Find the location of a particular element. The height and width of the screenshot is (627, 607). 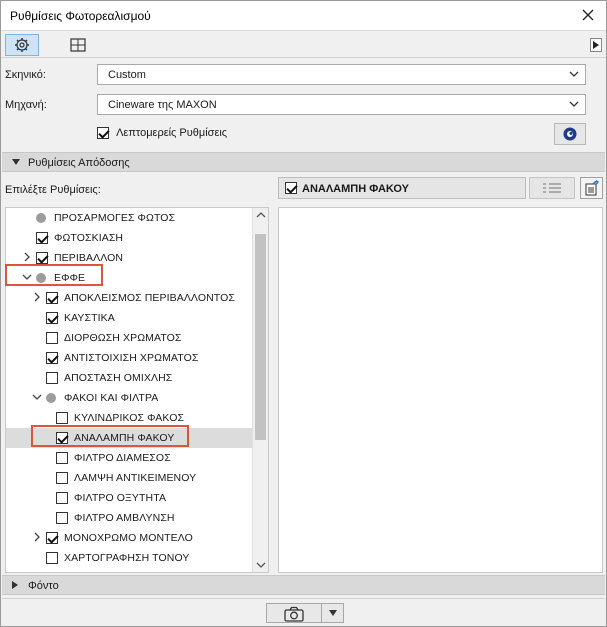

tree-item-label: ΦΑΚΟΙ ΚΑΙ ΦΙΛΤΡΑ is located at coordinates (111, 398).